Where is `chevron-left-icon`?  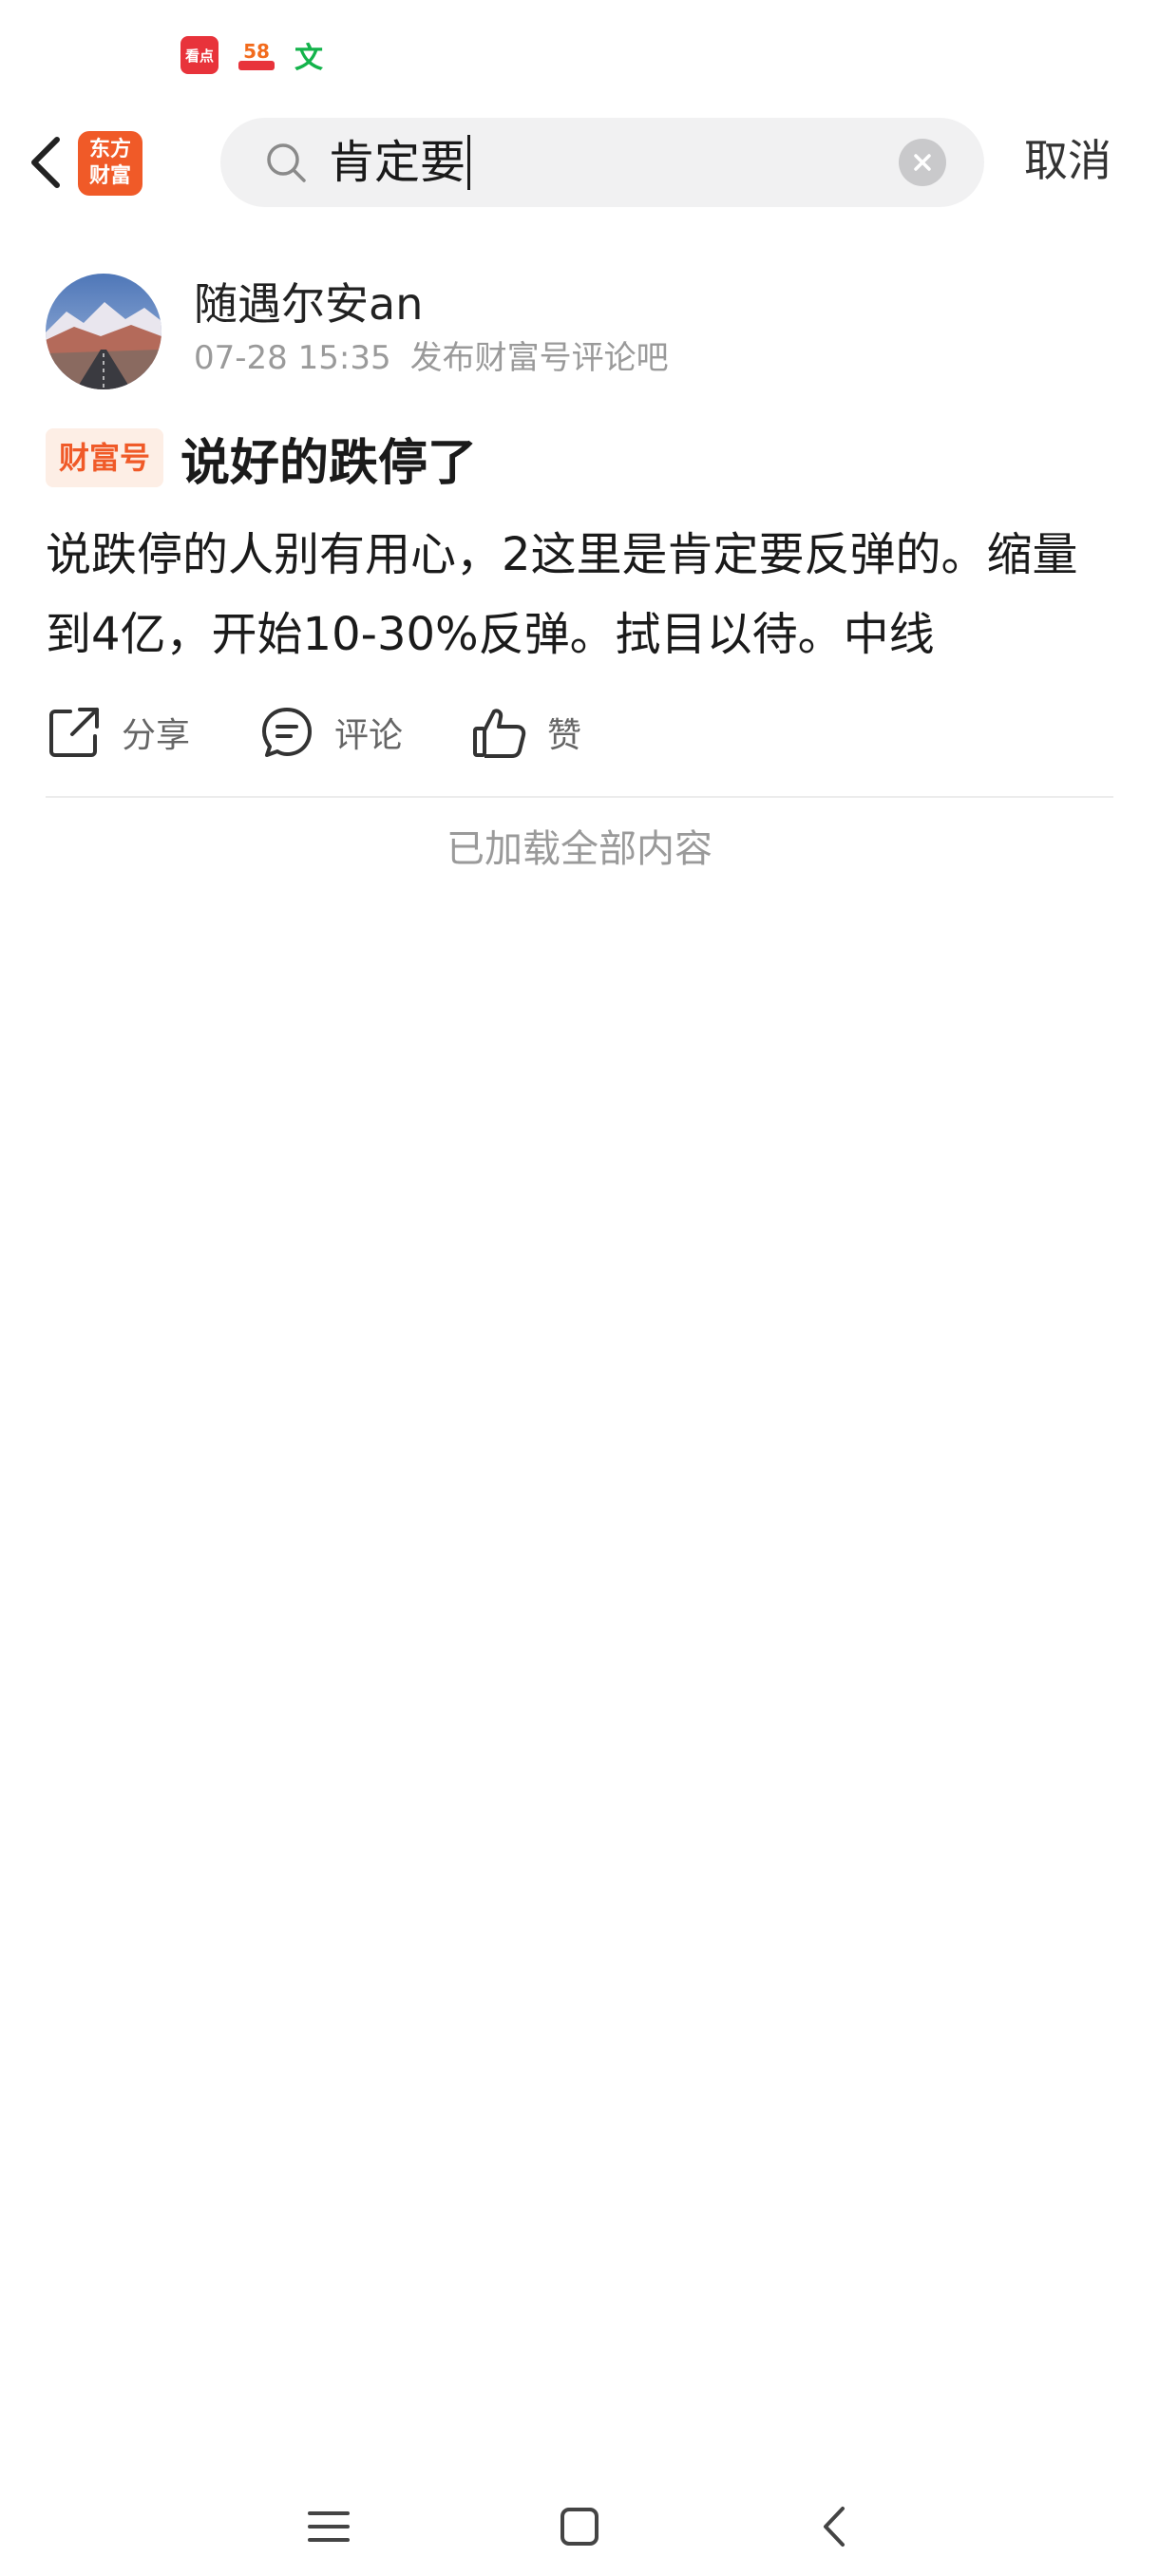 chevron-left-icon is located at coordinates (45, 162).